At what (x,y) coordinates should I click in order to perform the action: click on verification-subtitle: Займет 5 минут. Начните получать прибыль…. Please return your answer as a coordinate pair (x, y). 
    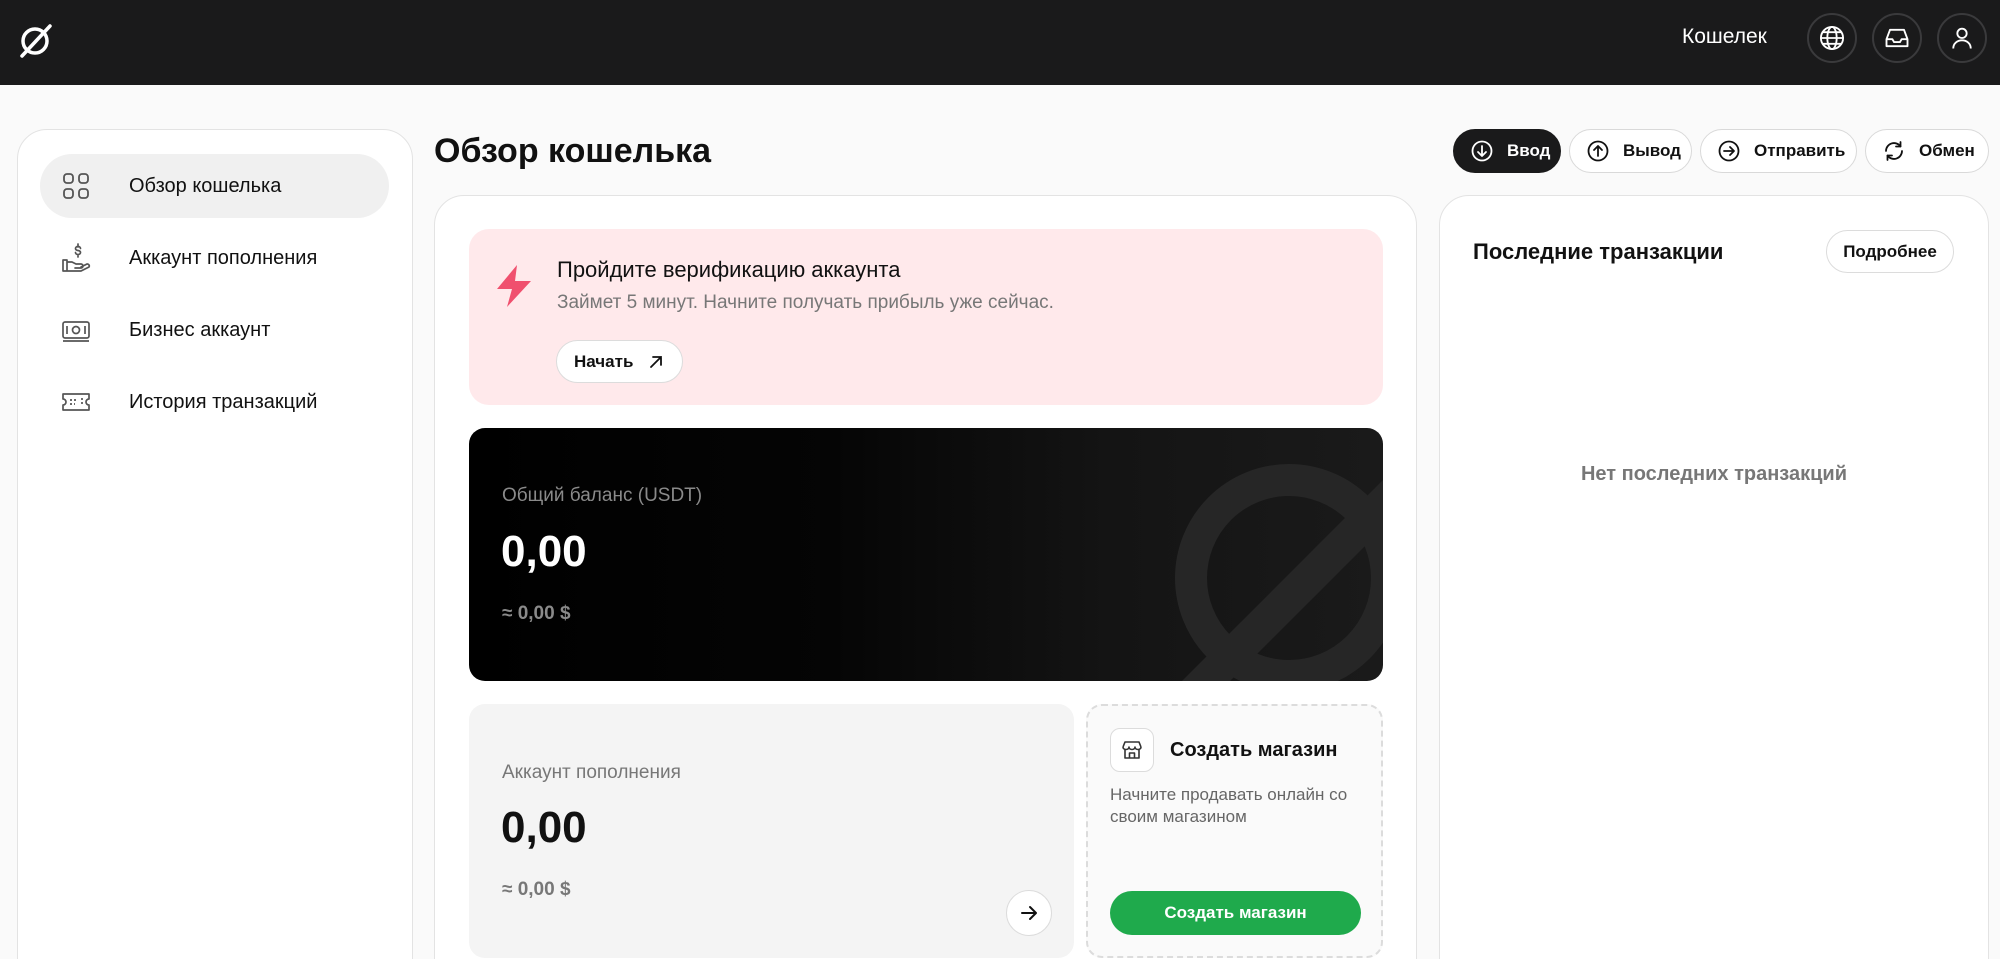
    Looking at the image, I should click on (805, 302).